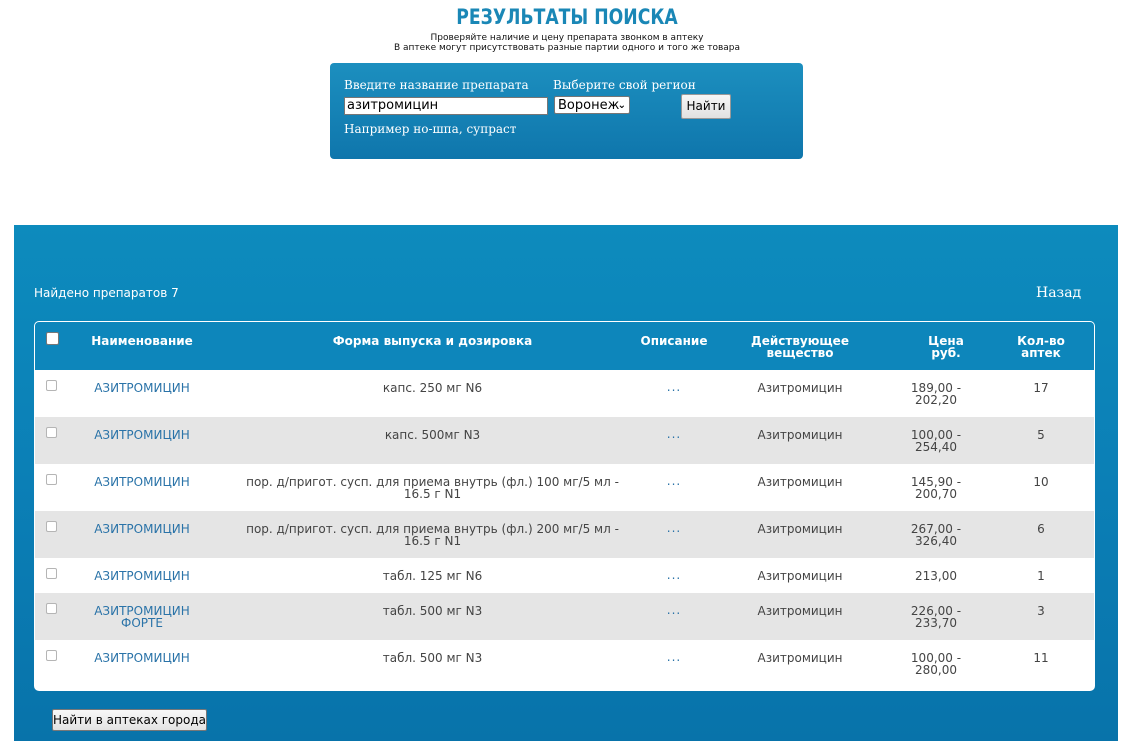 This screenshot has width=1134, height=741. What do you see at coordinates (936, 447) in the screenshot?
I see `price-max: 254,40` at bounding box center [936, 447].